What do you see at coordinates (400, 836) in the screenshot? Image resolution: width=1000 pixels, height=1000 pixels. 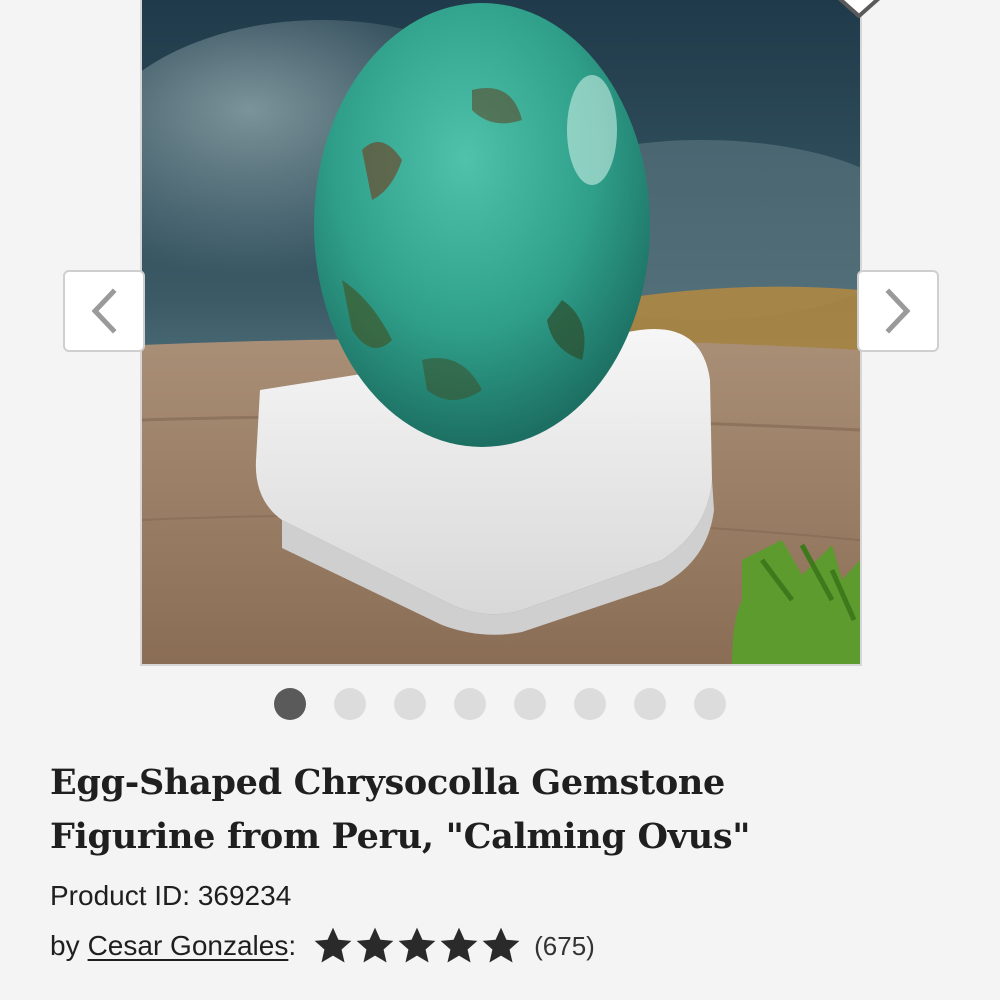 I see `product-title-line2: Figurine from Peru, "Calming Ovus"` at bounding box center [400, 836].